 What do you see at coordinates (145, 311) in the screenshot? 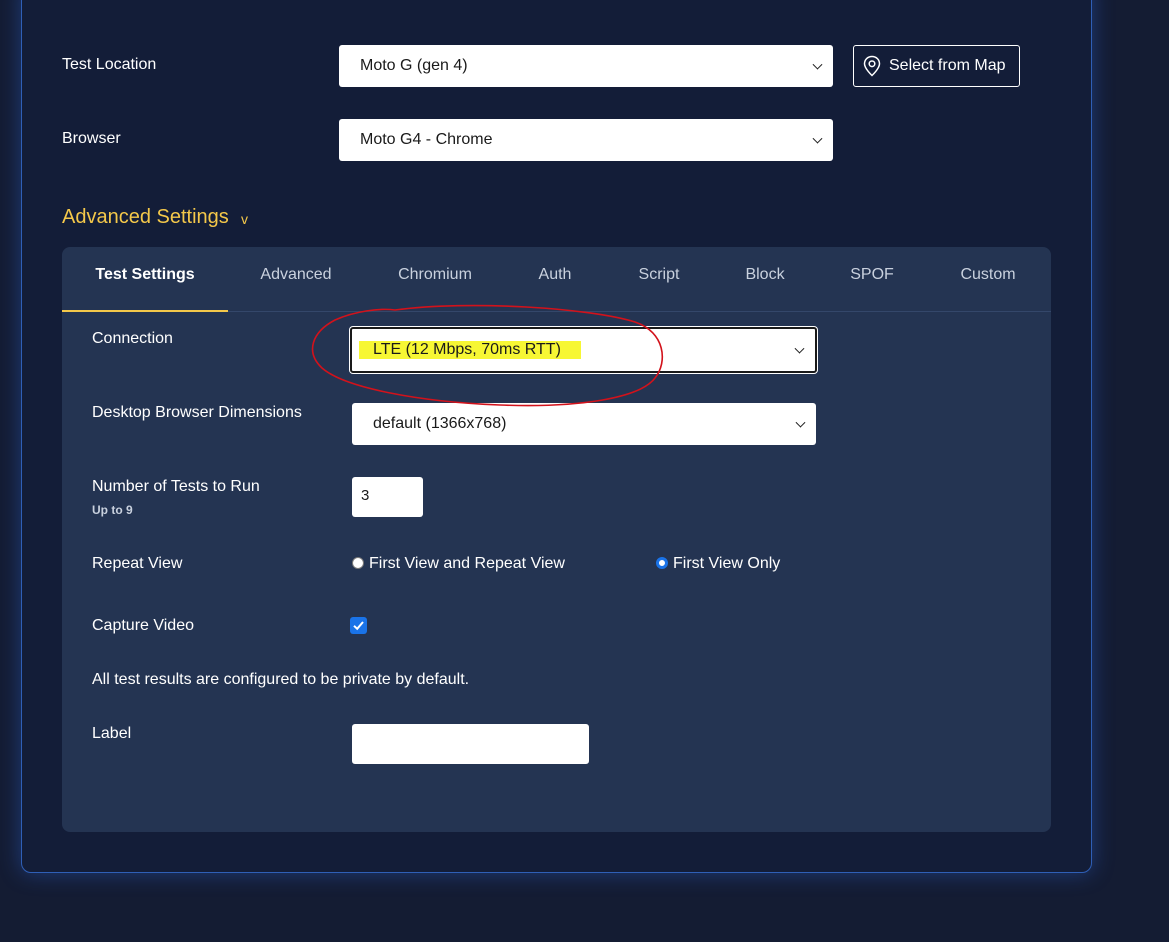
I see `active-tab-indicator` at bounding box center [145, 311].